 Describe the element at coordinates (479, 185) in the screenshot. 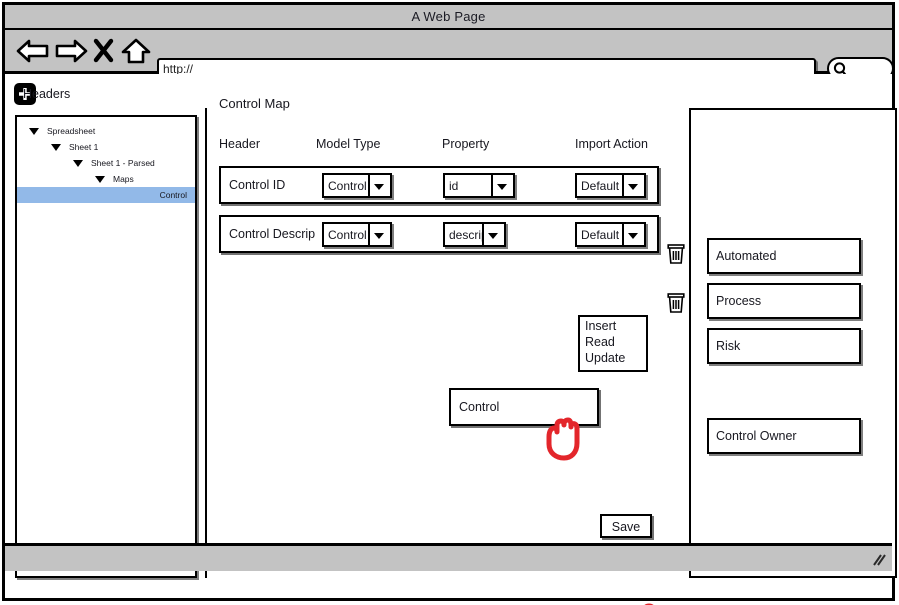

I see `property-select: id` at that location.